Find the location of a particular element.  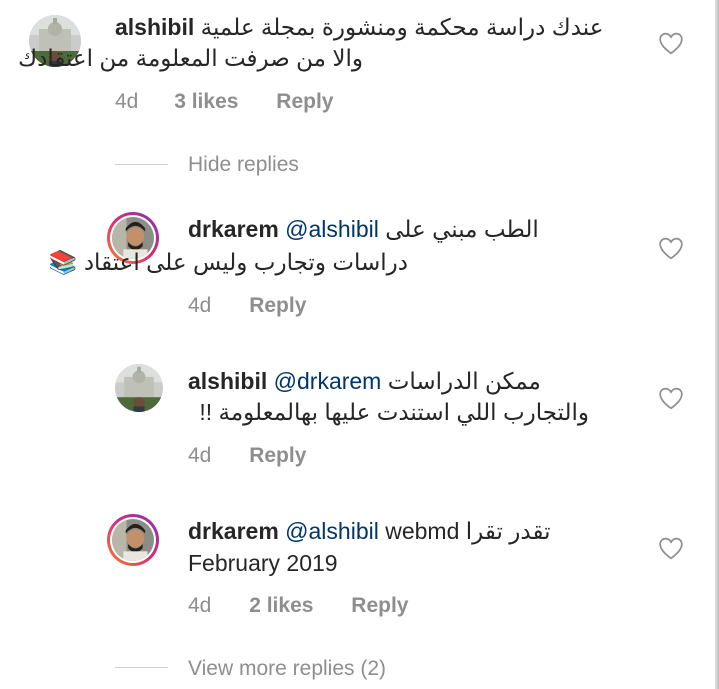

comment-time: 4d is located at coordinates (127, 101).